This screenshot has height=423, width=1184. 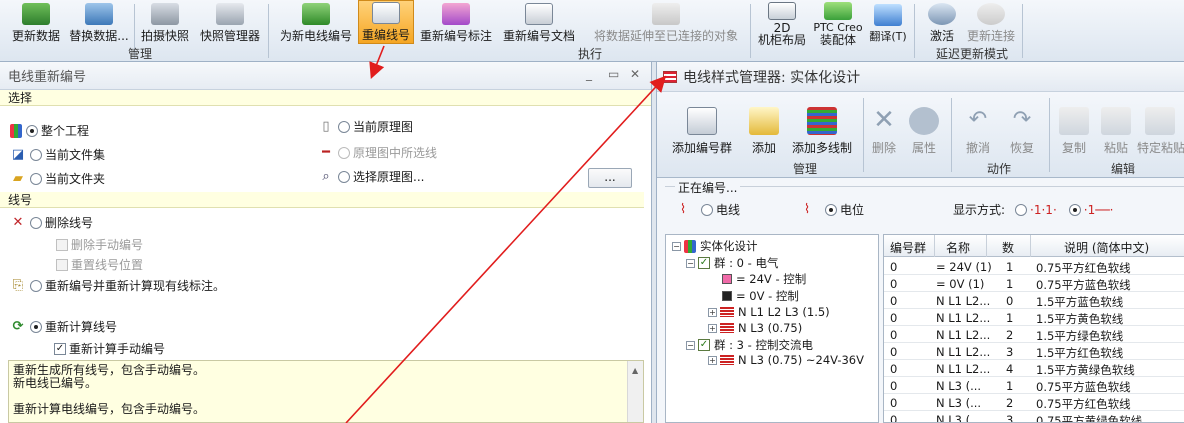 I want to click on radio-renumber-recalc, so click(x=36, y=285).